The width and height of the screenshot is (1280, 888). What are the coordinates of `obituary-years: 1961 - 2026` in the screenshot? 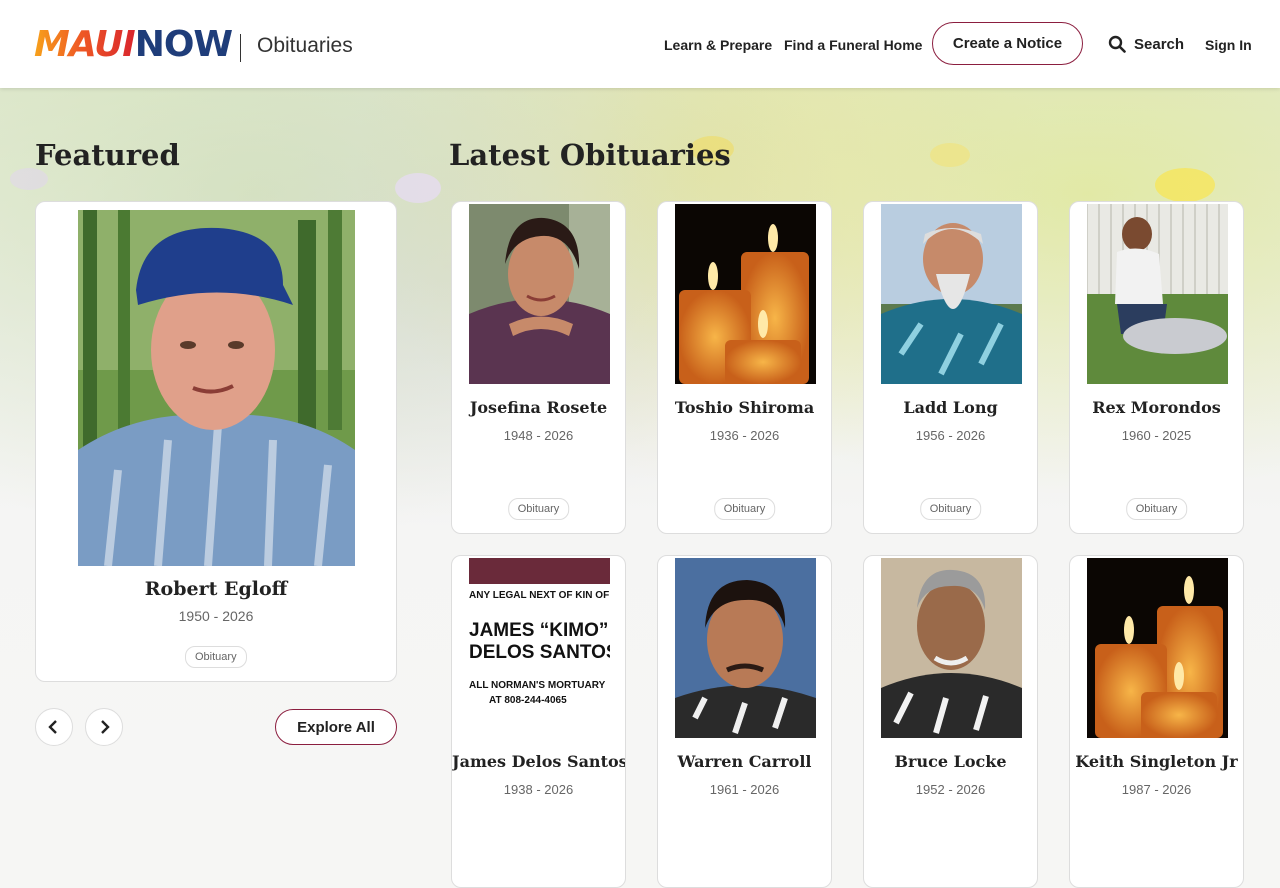 It's located at (744, 789).